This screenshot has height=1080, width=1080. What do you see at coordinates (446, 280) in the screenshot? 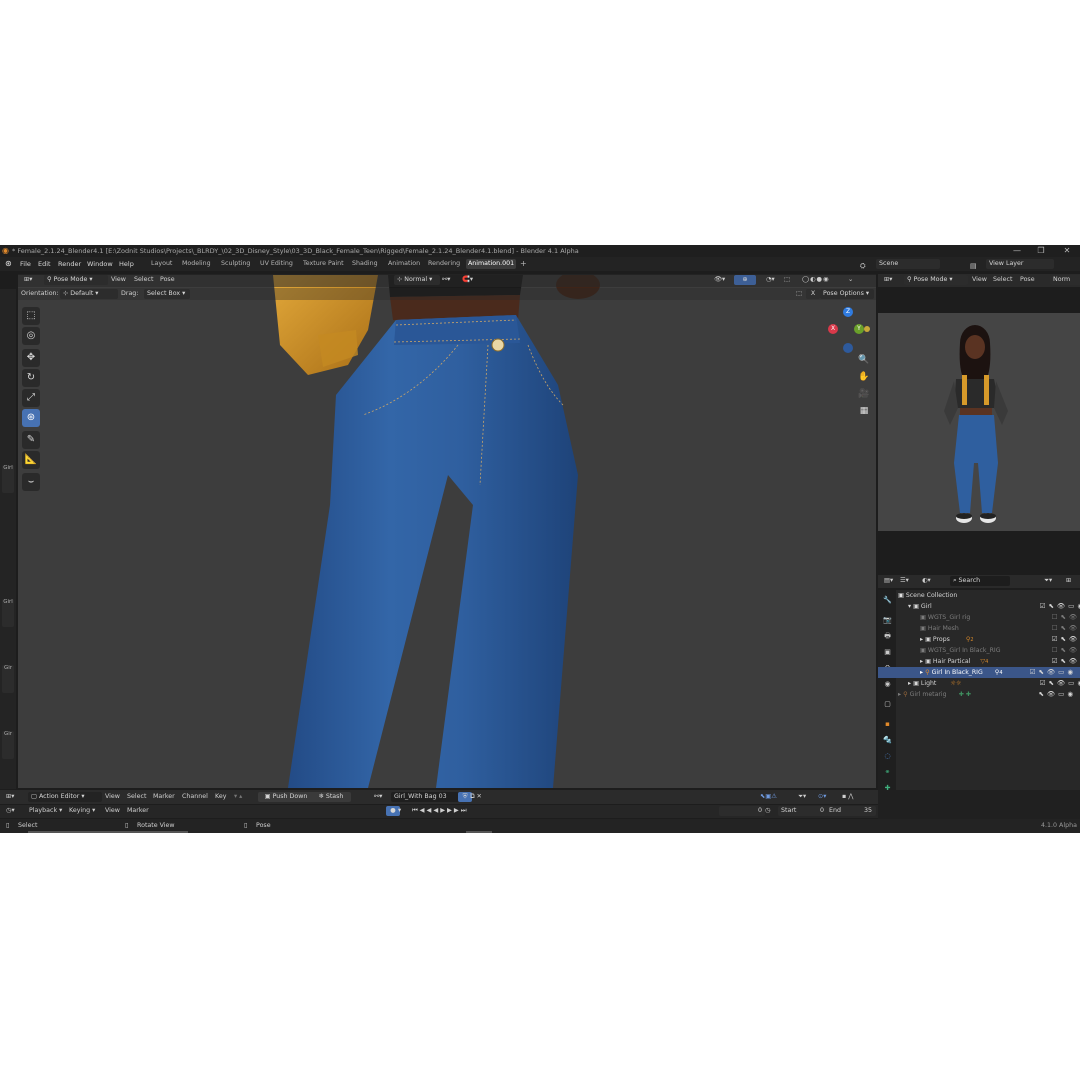
I see `pivot-point-icon: ⚯▾` at bounding box center [446, 280].